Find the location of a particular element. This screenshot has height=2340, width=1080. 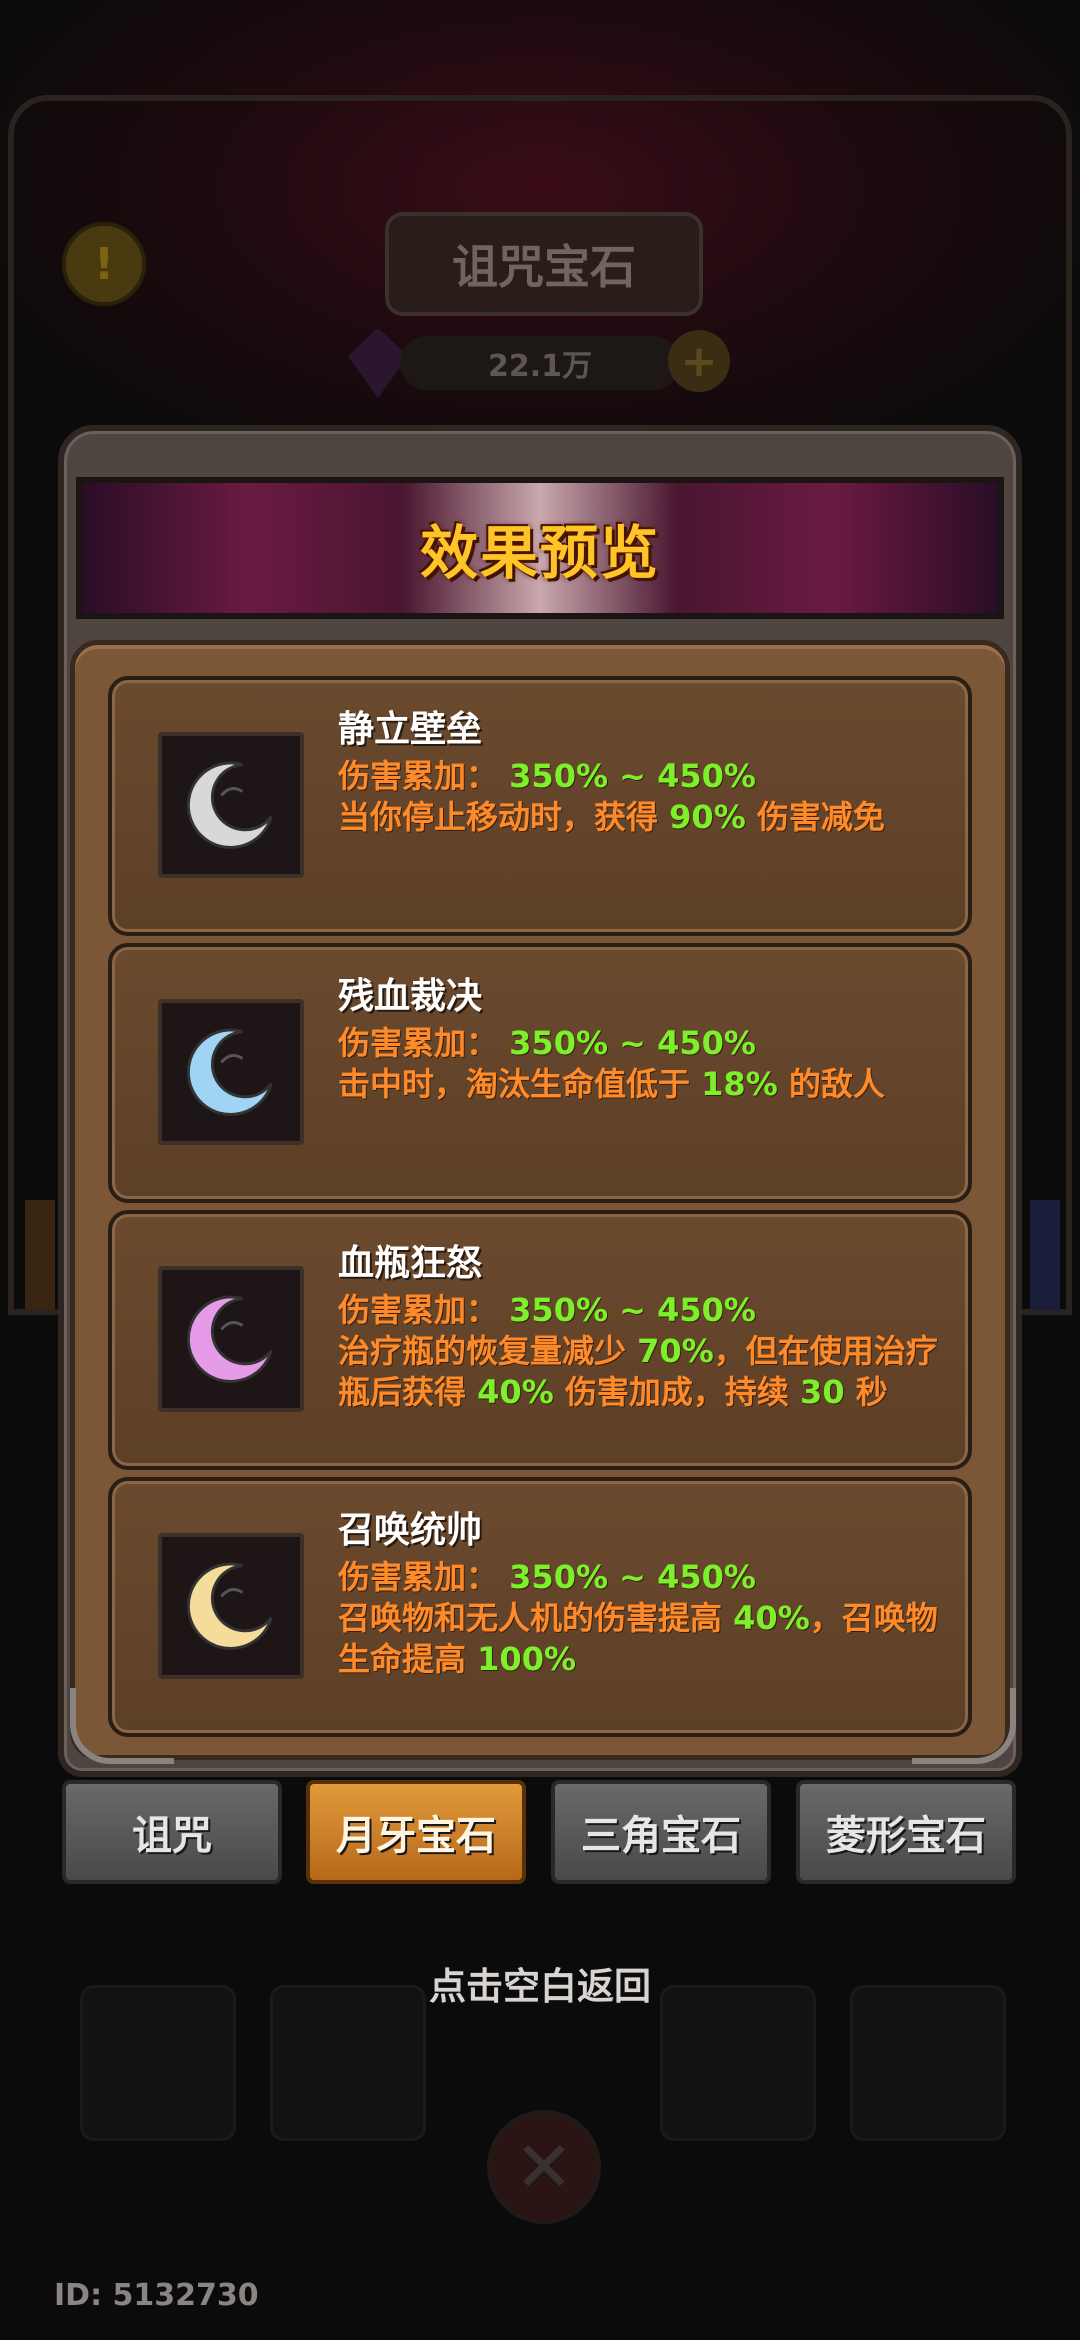

effect-description: 伤害累加： 350% ~ 450% 当你停止移动时，获得 90% 伤害减免 is located at coordinates (638, 797).